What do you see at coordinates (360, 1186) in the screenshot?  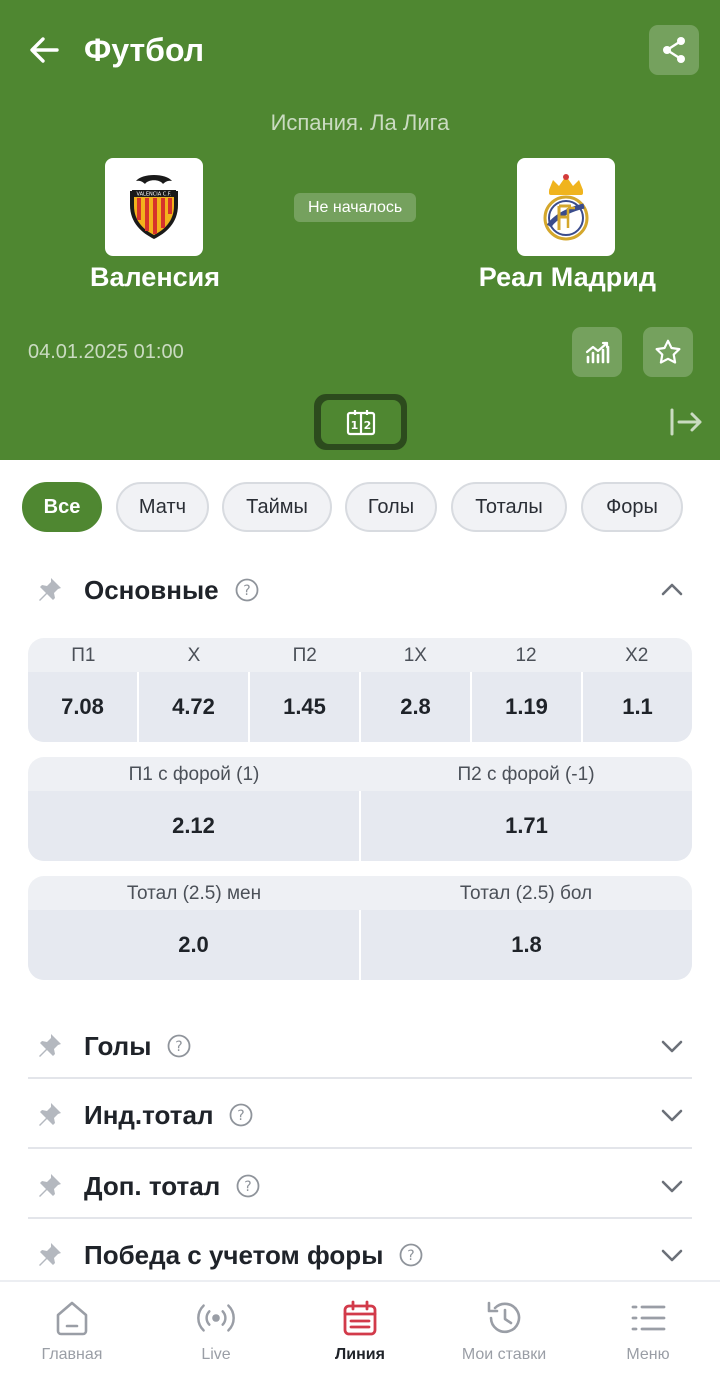 I see `section-extra-total-header: Доп. тотал ?` at bounding box center [360, 1186].